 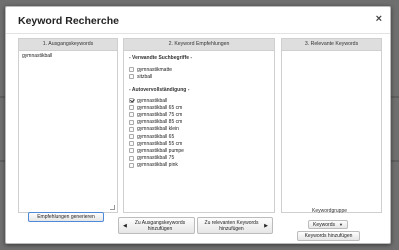 I want to click on keyword-option-label: gymnastikball pumpe, so click(x=160, y=150).